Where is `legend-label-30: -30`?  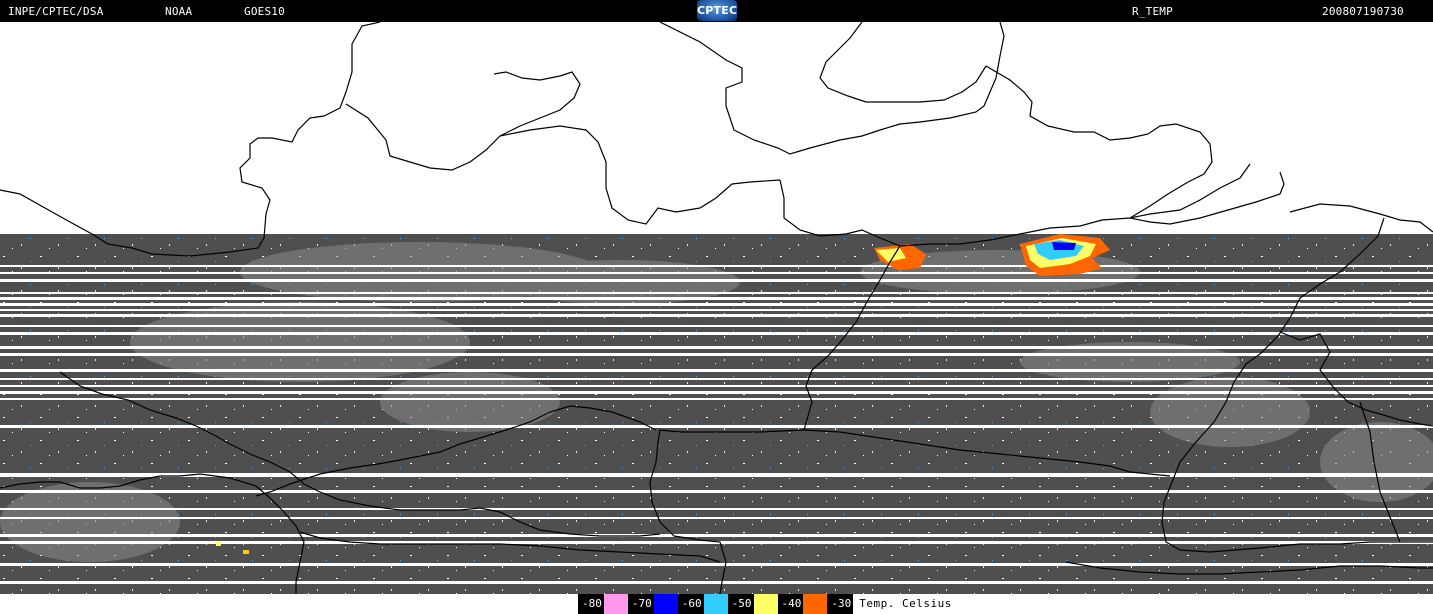 legend-label-30: -30 is located at coordinates (841, 603).